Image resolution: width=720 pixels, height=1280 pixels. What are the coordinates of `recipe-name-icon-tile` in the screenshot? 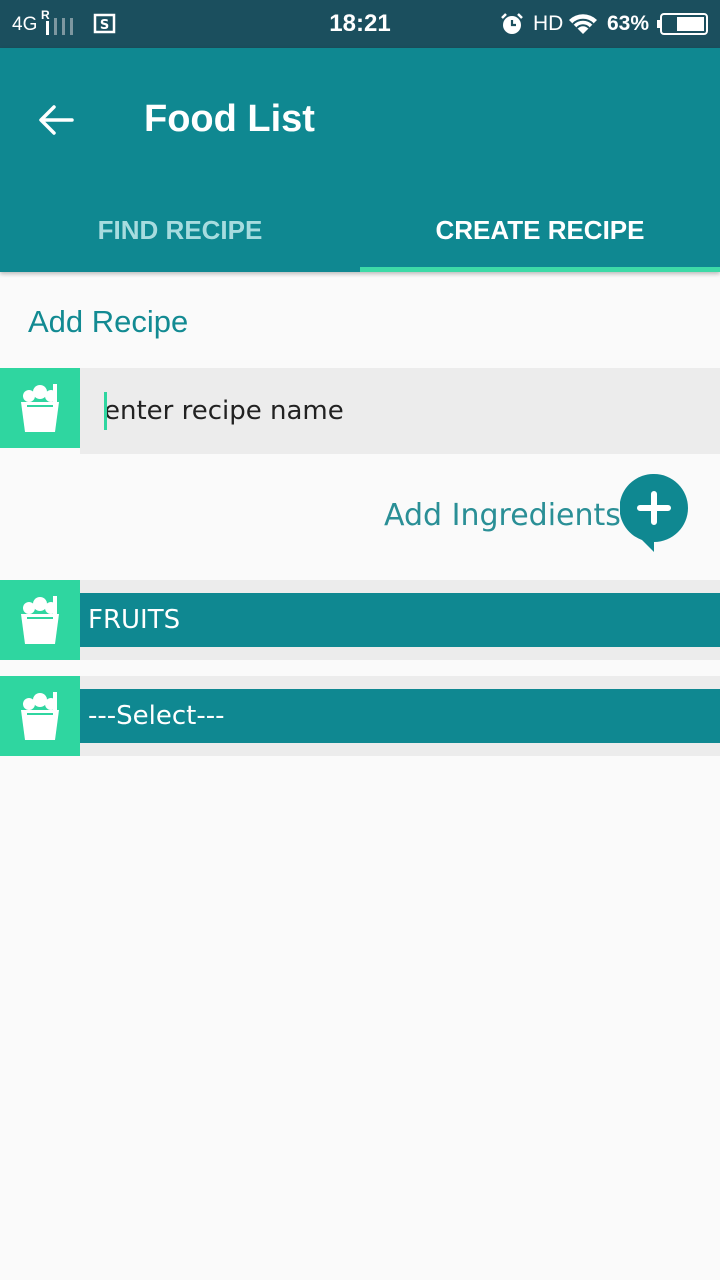 It's located at (40, 408).